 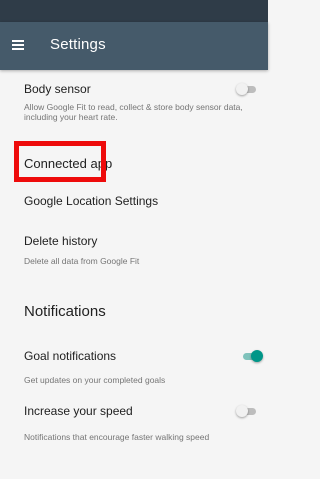 What do you see at coordinates (252, 356) in the screenshot?
I see `goal-notifications-toggle` at bounding box center [252, 356].